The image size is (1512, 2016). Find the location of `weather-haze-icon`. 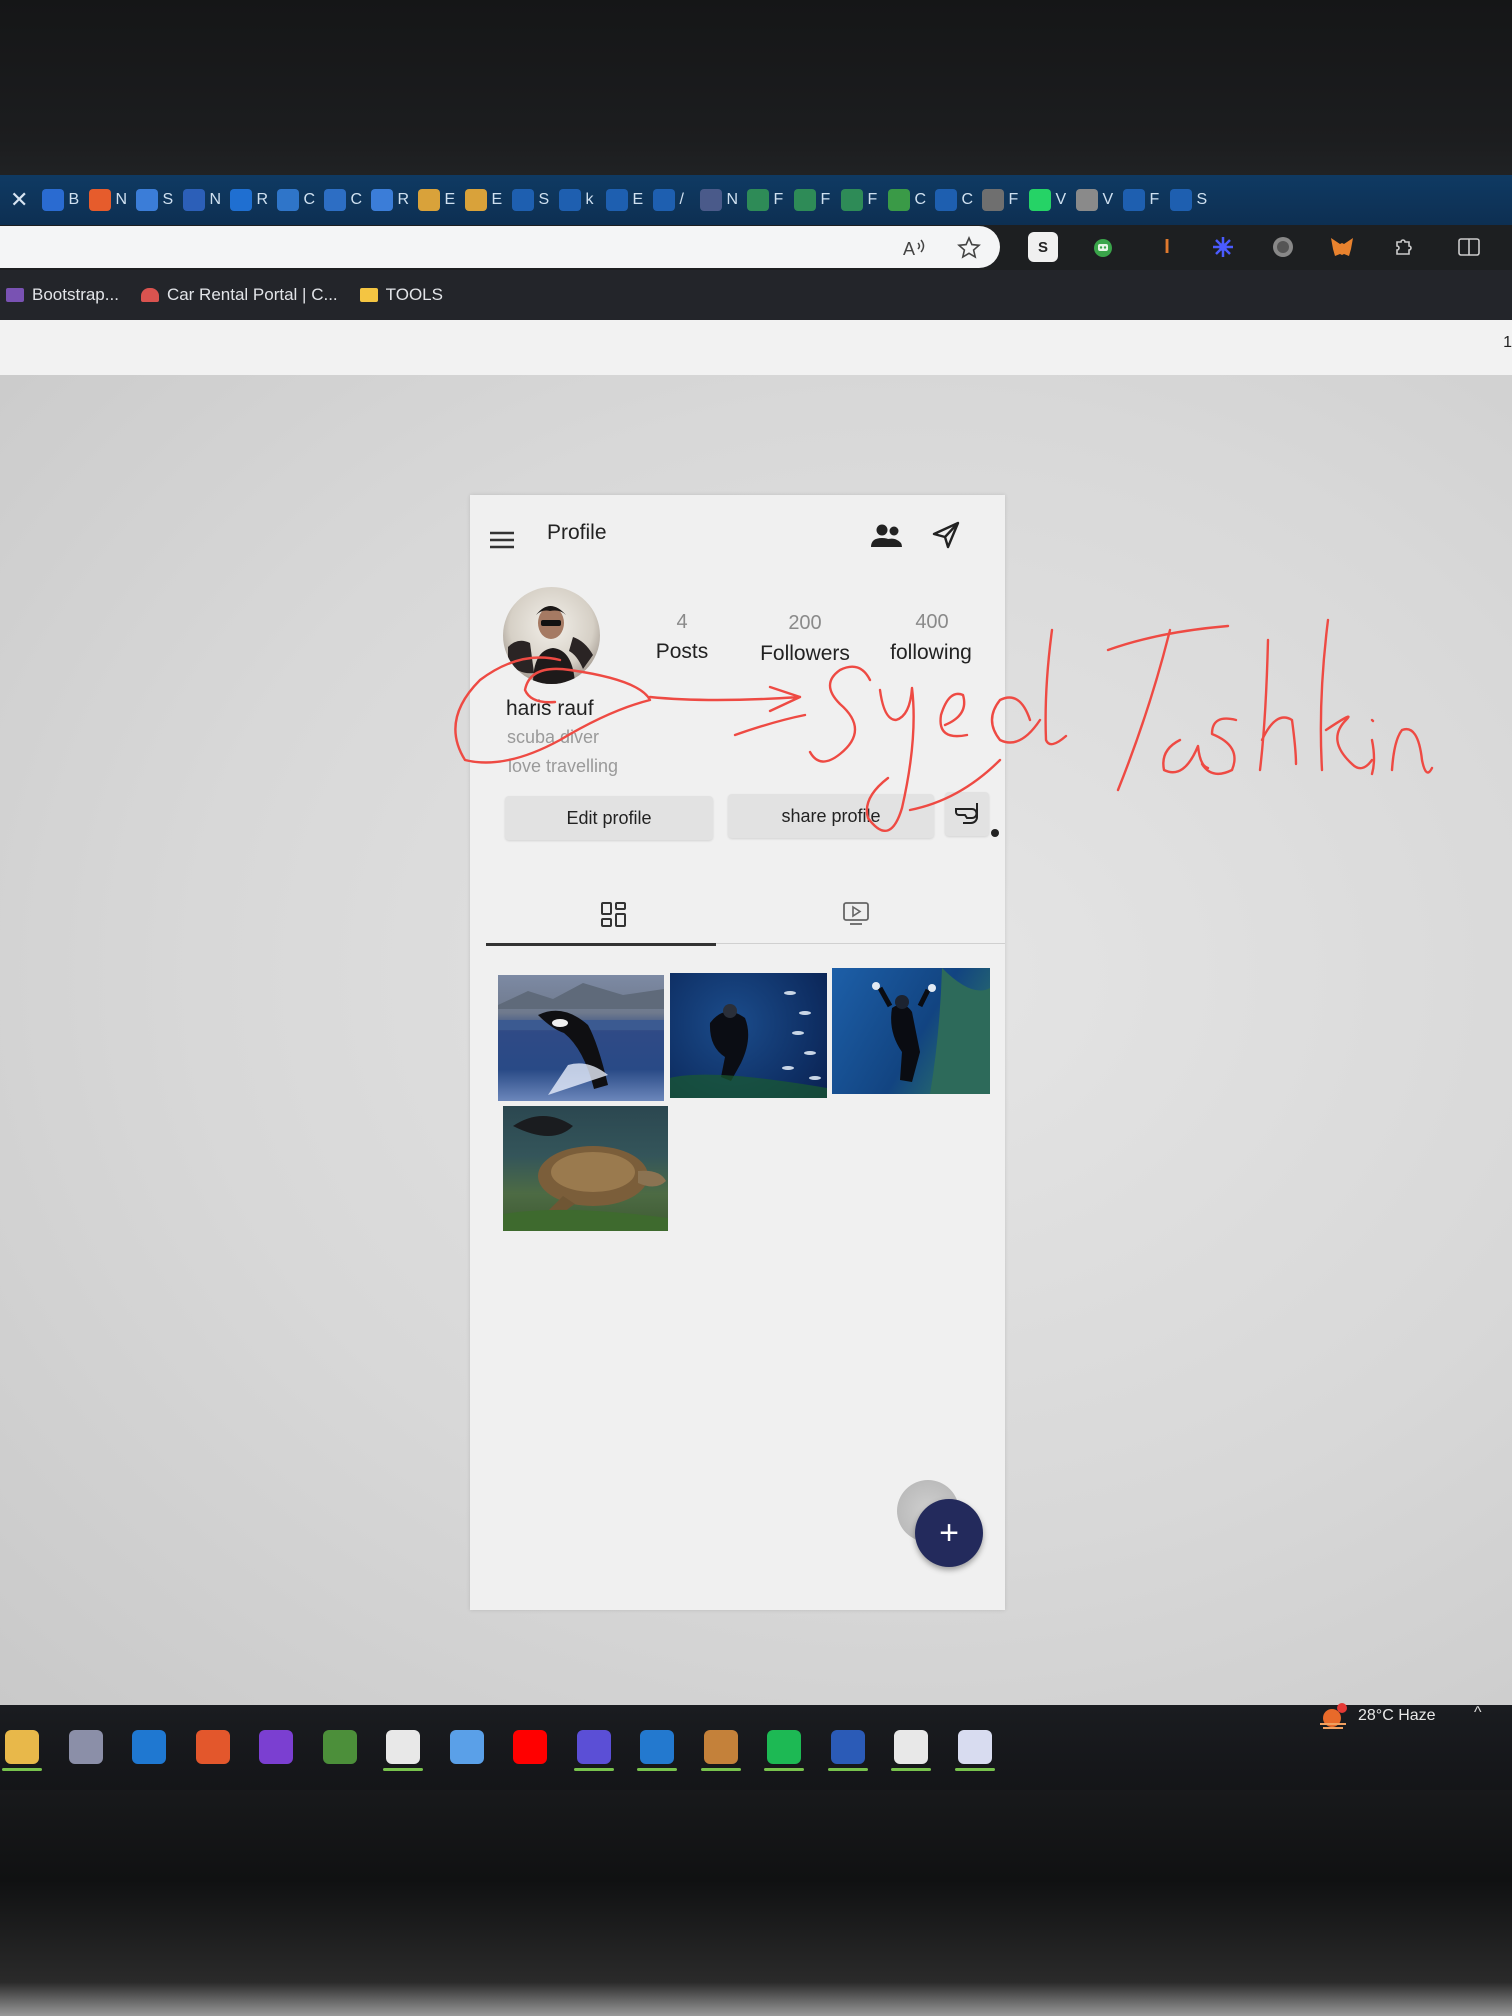

weather-haze-icon is located at coordinates (1333, 1716).